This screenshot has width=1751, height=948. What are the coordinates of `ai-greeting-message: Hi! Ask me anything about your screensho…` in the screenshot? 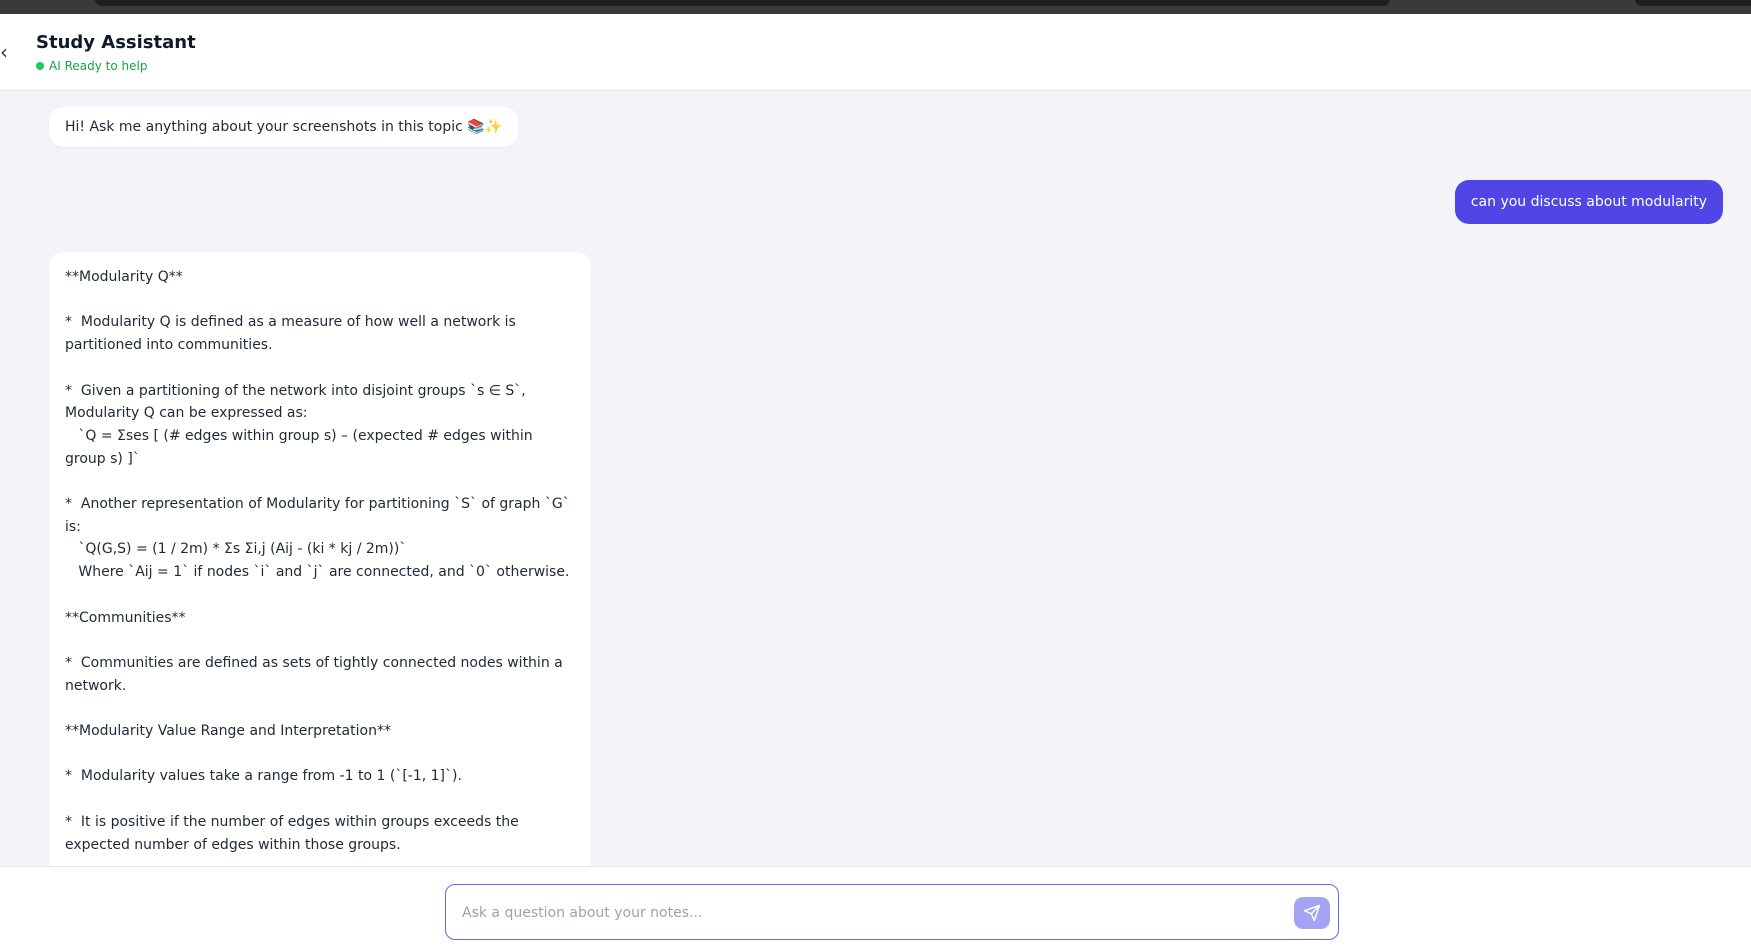 It's located at (284, 127).